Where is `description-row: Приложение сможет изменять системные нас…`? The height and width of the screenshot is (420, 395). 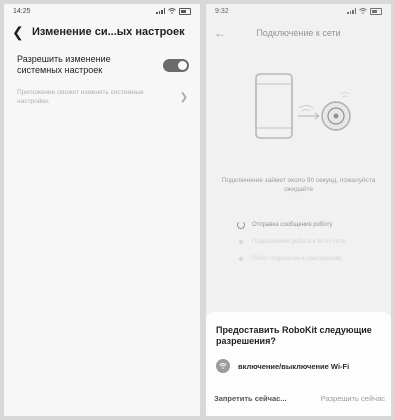
description-row: Приложение сможет изменять системные нас… is located at coordinates (102, 94).